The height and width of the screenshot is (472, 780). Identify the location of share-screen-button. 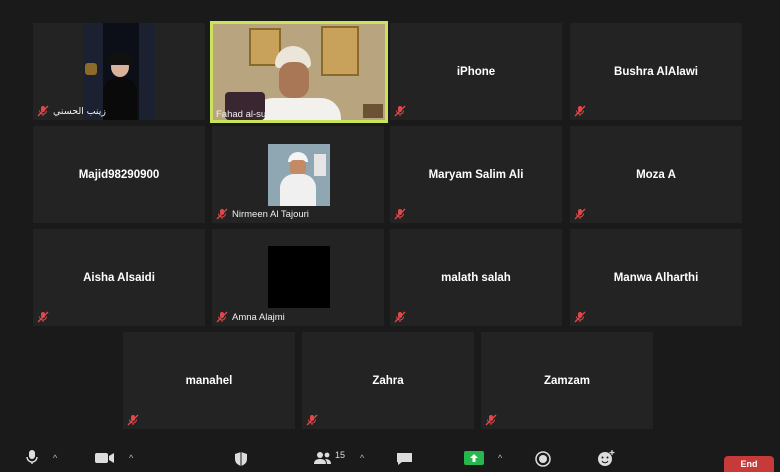
(474, 458).